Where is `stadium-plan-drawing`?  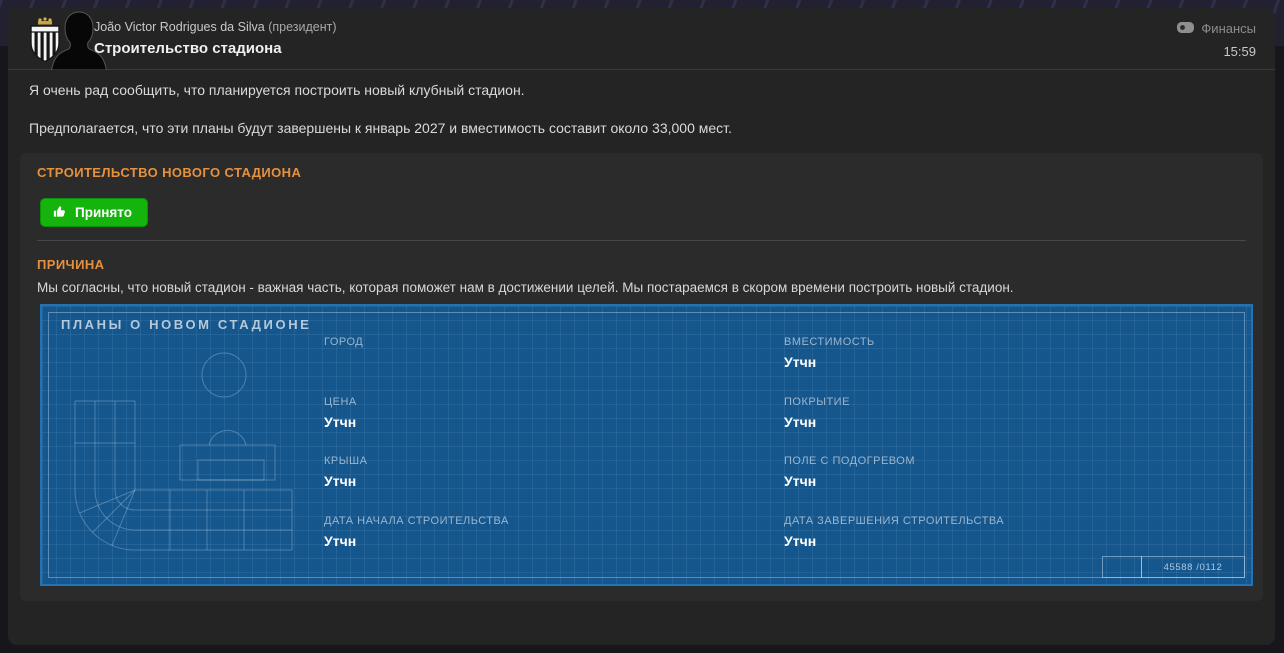
stadium-plan-drawing is located at coordinates (183, 451).